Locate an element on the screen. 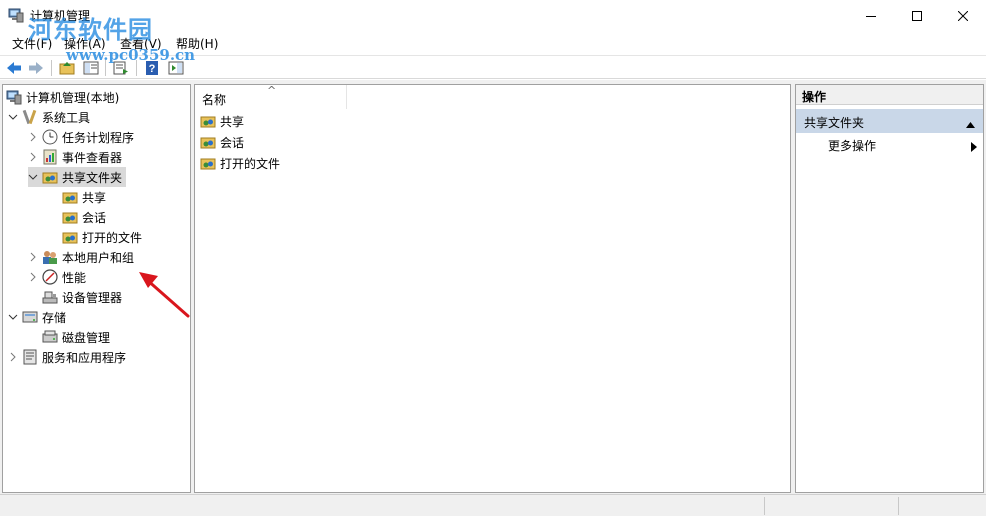  collapse-up-icon is located at coordinates (970, 124).